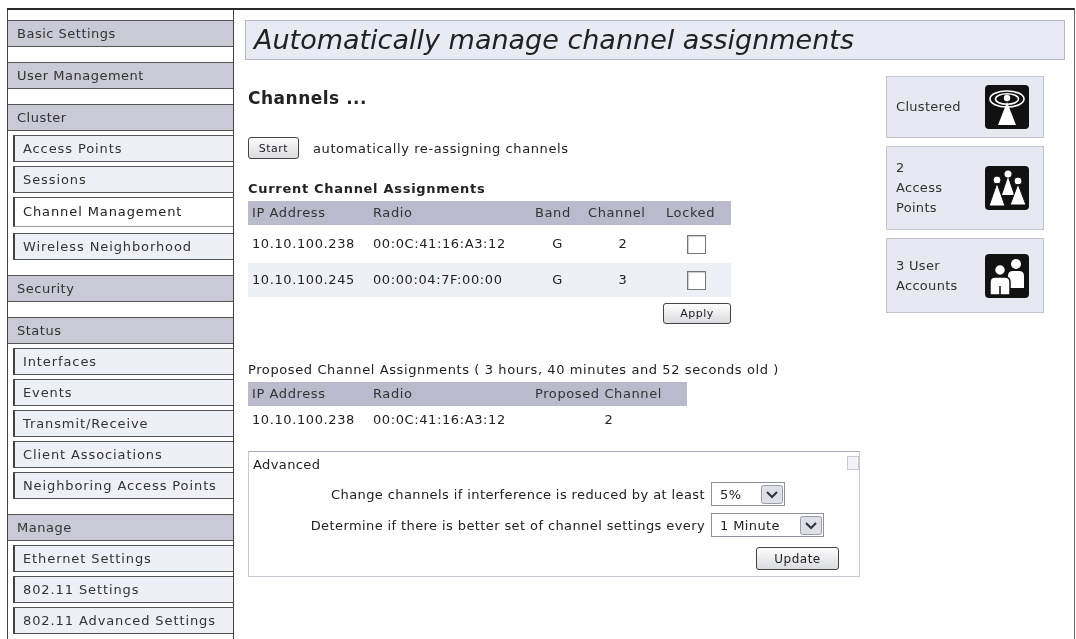  Describe the element at coordinates (797, 558) in the screenshot. I see `update-button: Update` at that location.